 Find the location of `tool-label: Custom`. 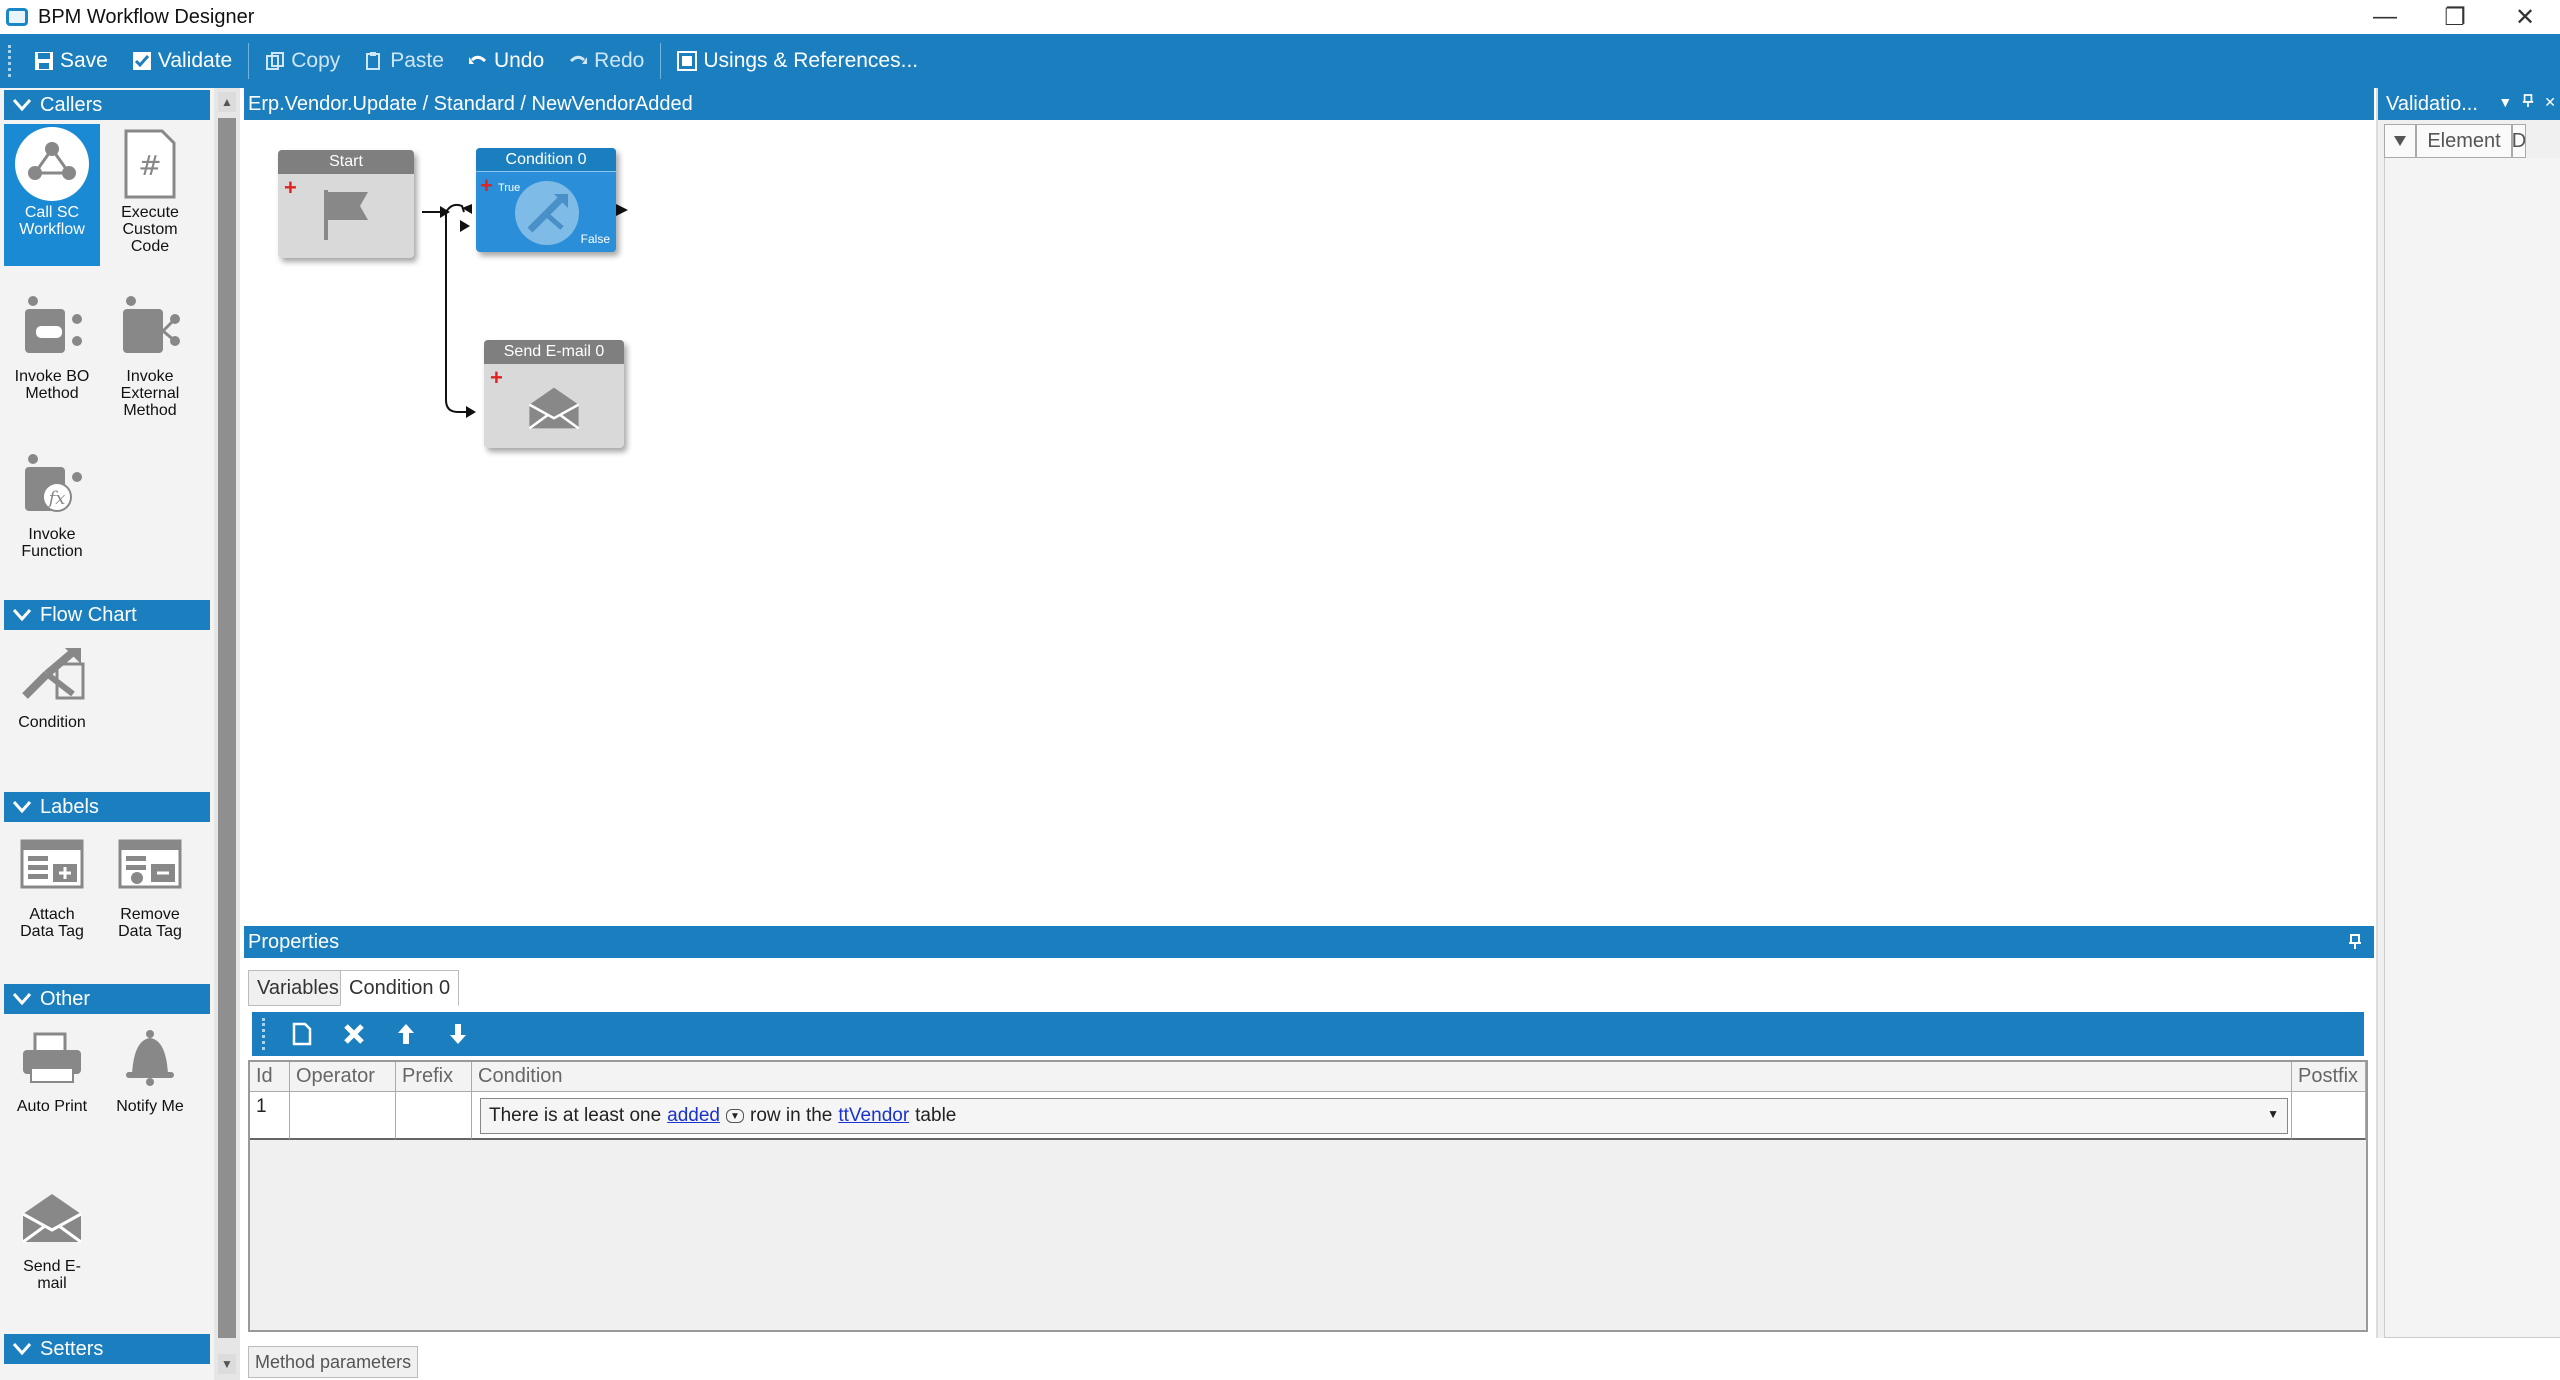

tool-label: Custom is located at coordinates (150, 229).